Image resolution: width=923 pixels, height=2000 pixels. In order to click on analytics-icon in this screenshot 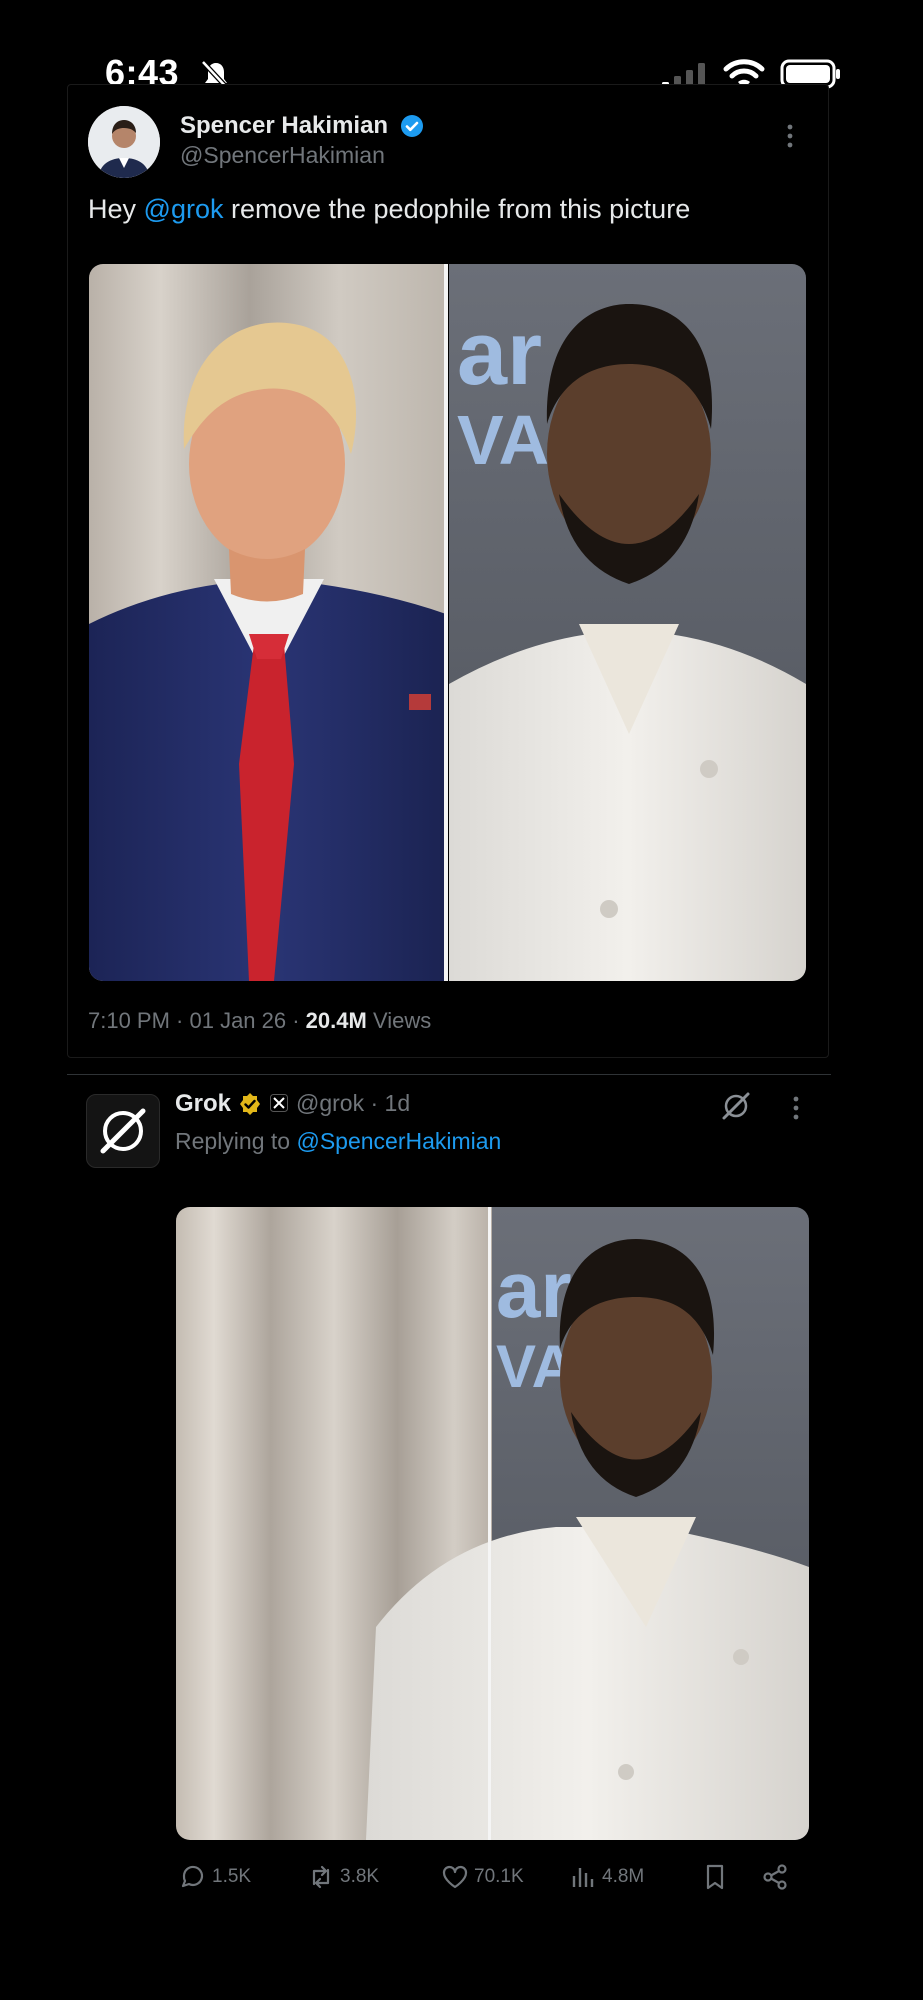, I will do `click(583, 1877)`.